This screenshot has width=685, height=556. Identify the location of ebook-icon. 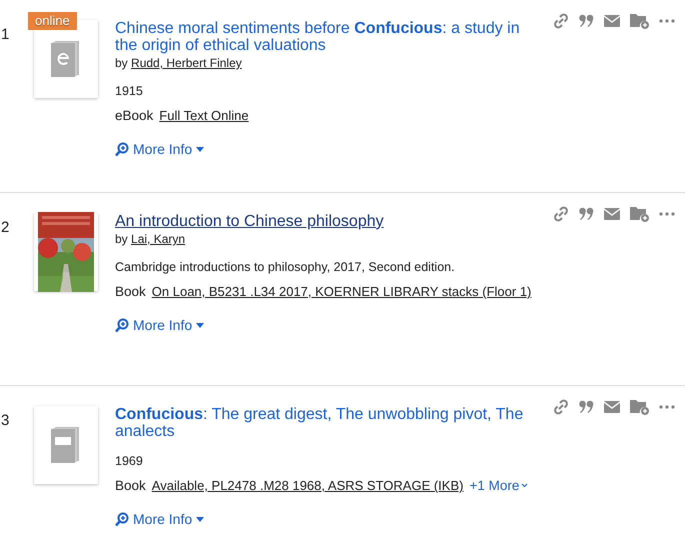
(66, 59).